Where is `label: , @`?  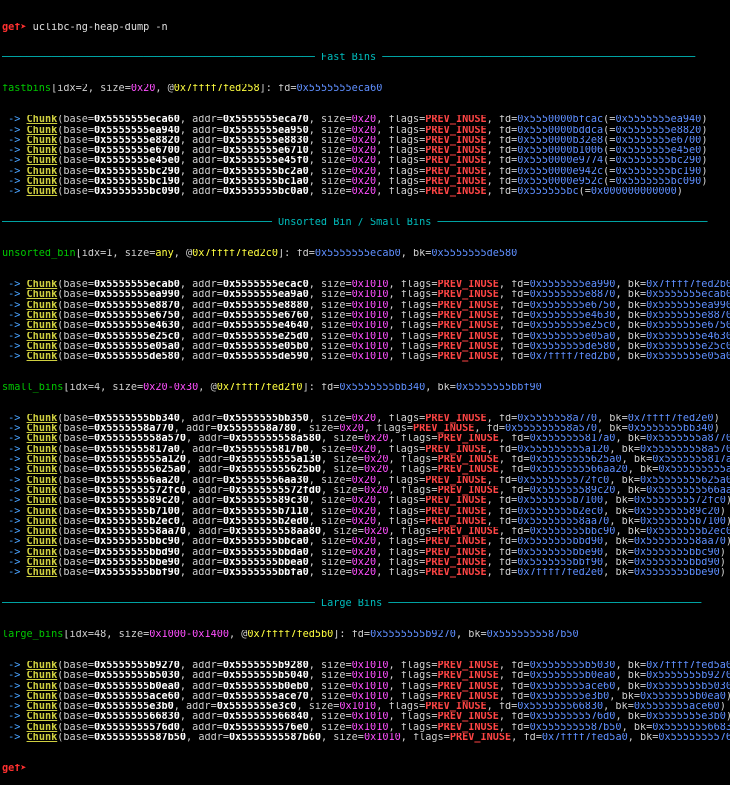
label: , @ is located at coordinates (238, 635).